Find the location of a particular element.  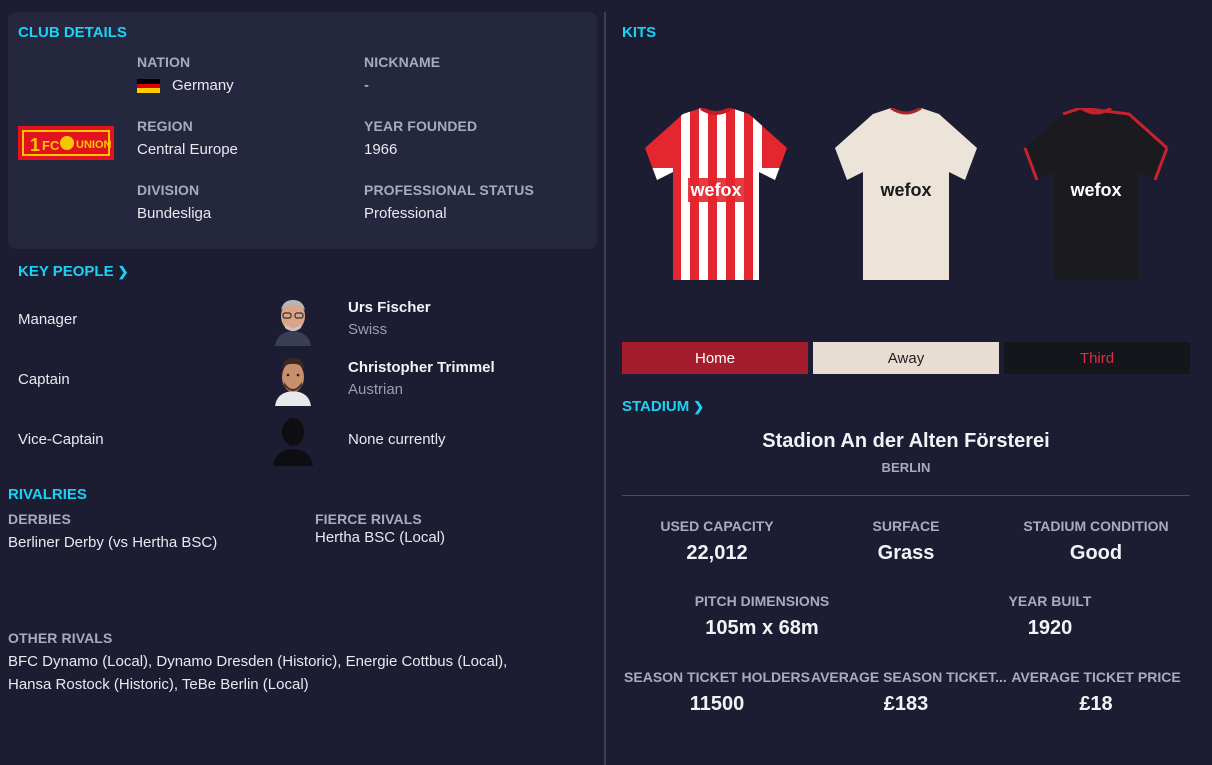

panel-divider is located at coordinates (605, 388).